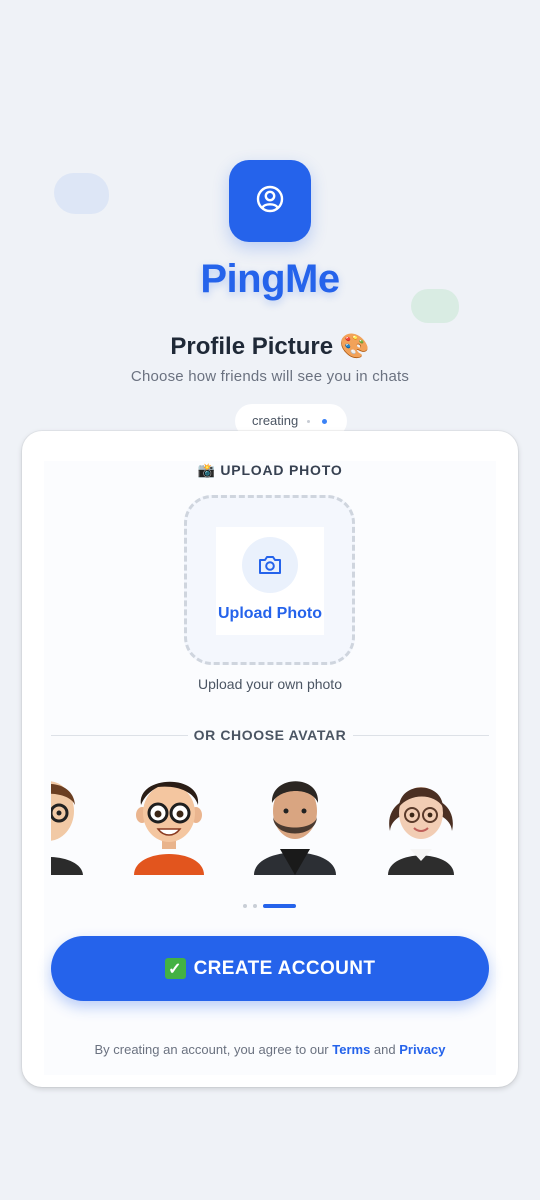 The width and height of the screenshot is (540, 1200). I want to click on pager-dot-active, so click(279, 906).